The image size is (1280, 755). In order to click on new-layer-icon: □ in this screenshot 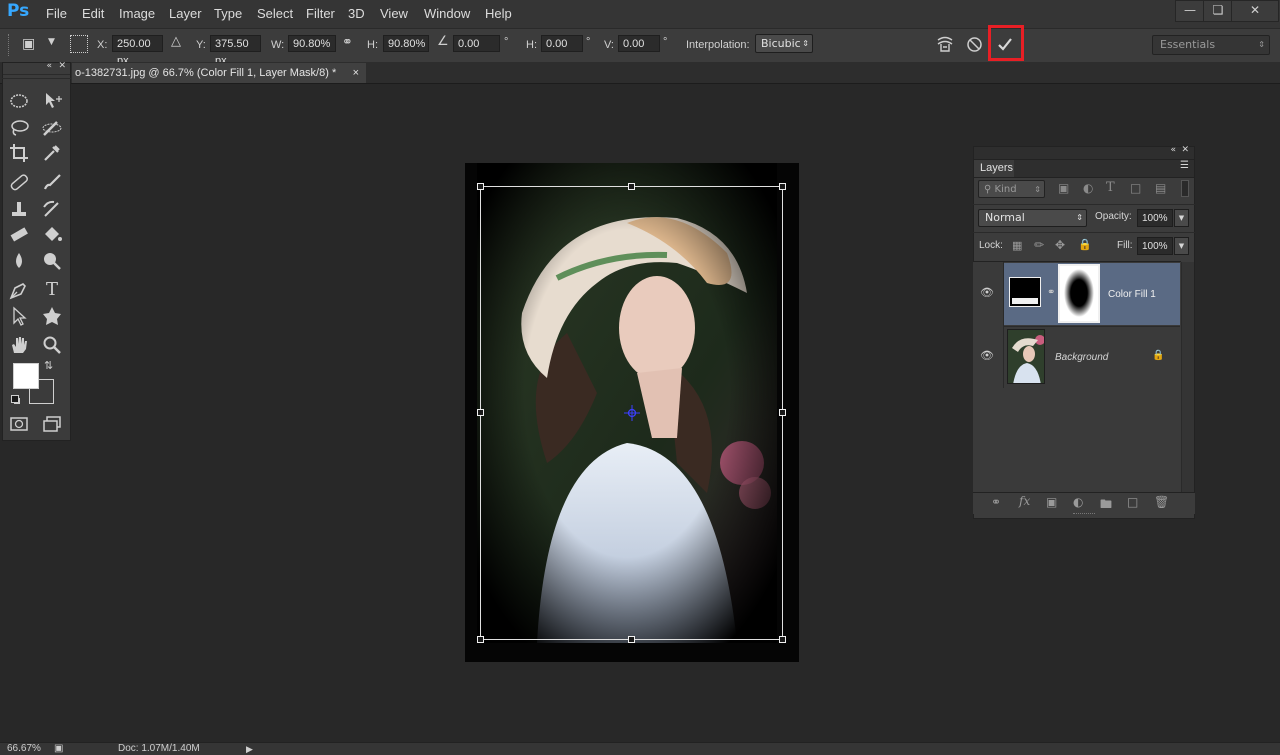, I will do `click(1132, 502)`.